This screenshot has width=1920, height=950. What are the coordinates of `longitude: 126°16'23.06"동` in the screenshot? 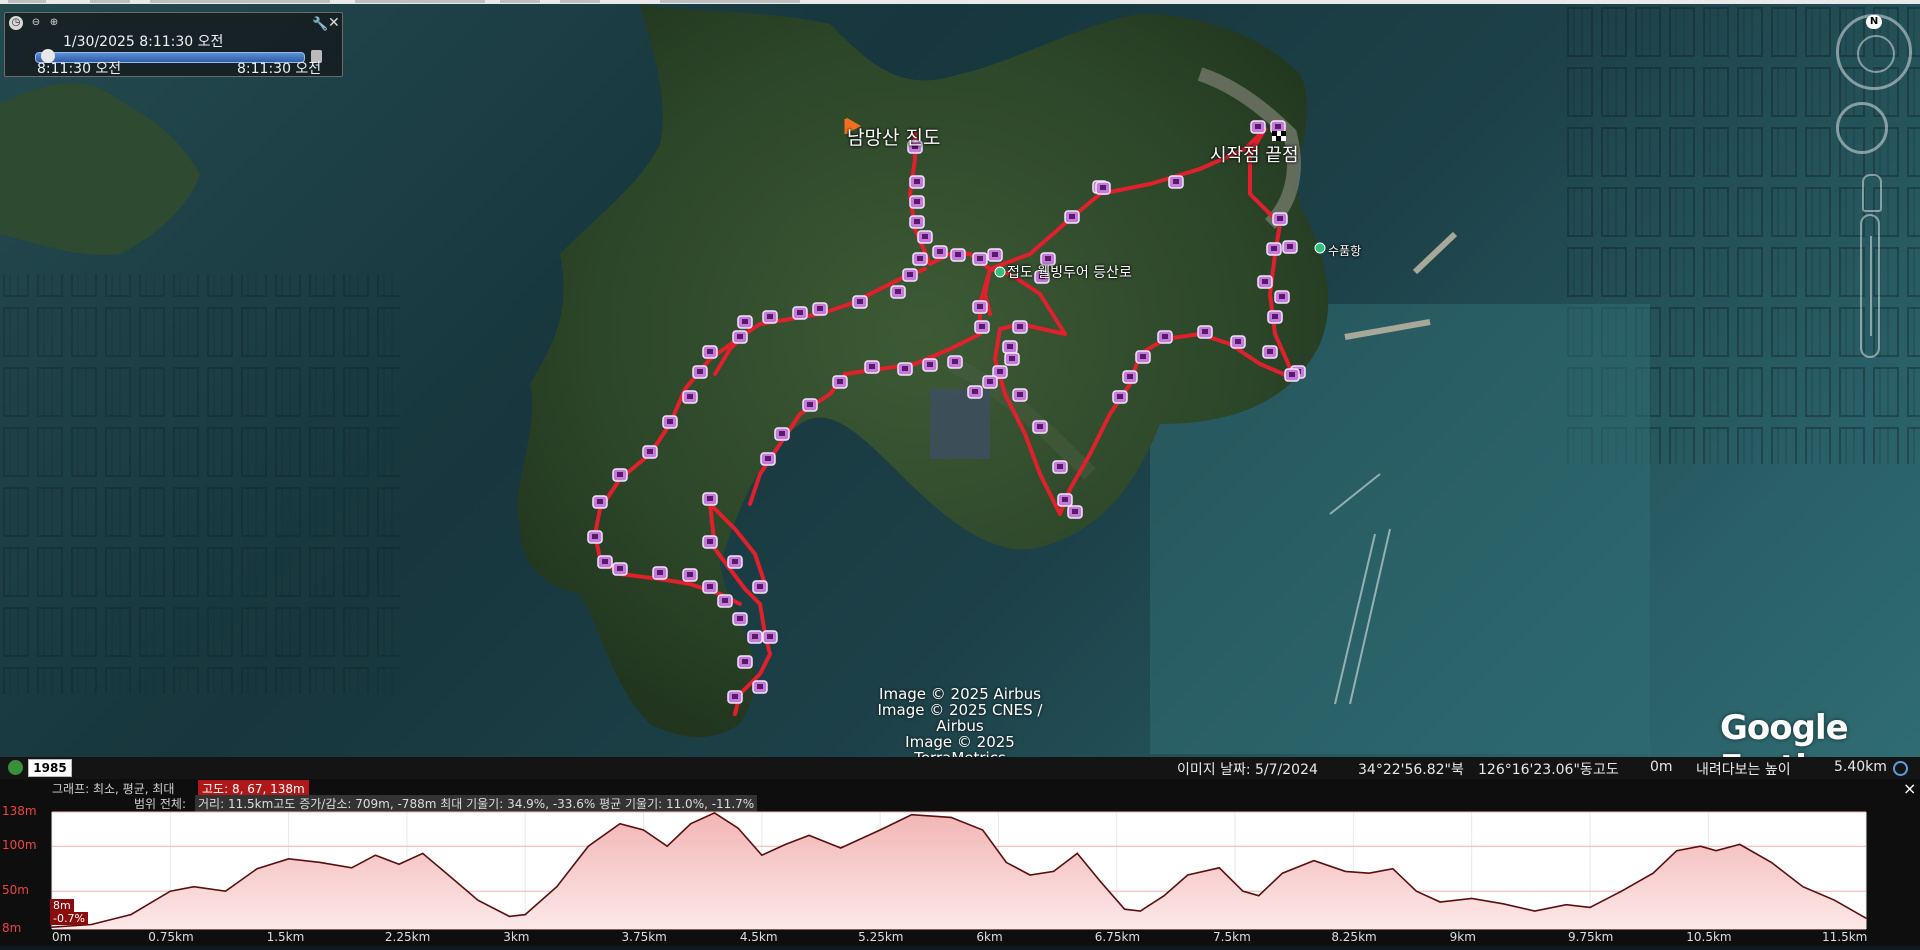 It's located at (1535, 770).